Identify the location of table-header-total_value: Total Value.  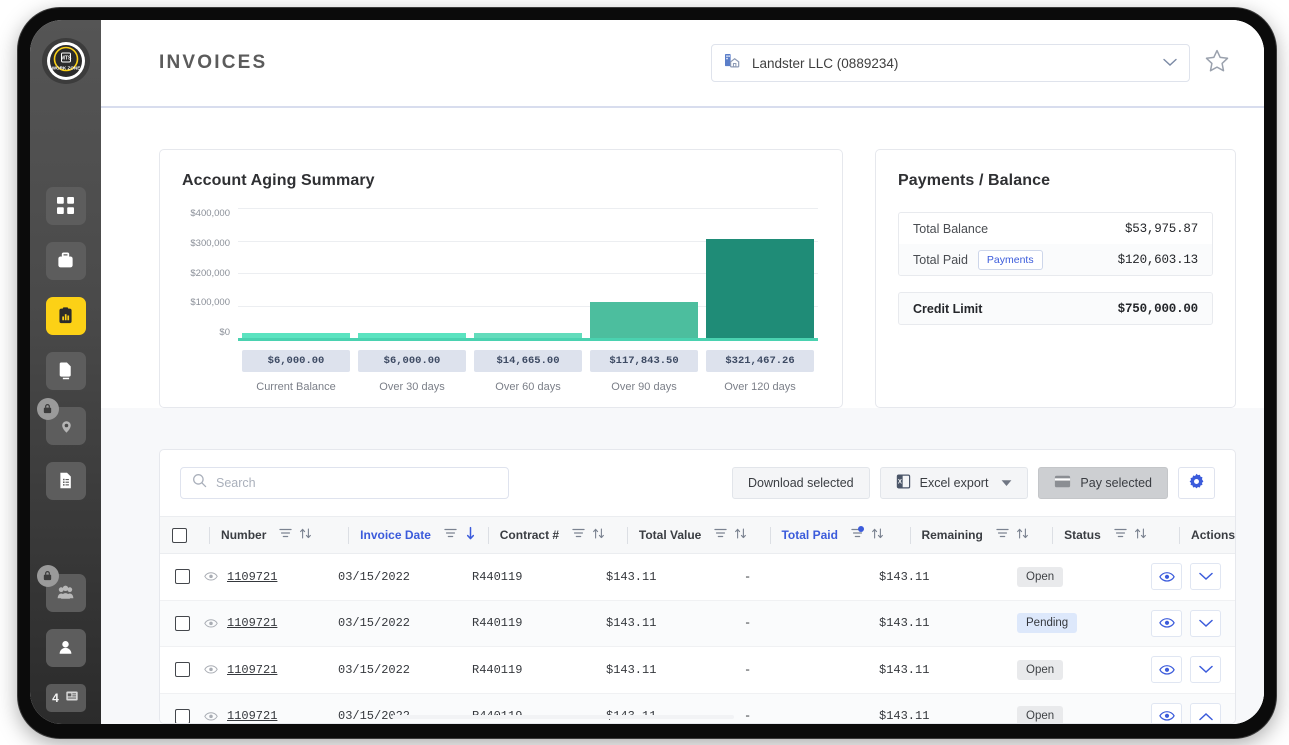
(699, 535).